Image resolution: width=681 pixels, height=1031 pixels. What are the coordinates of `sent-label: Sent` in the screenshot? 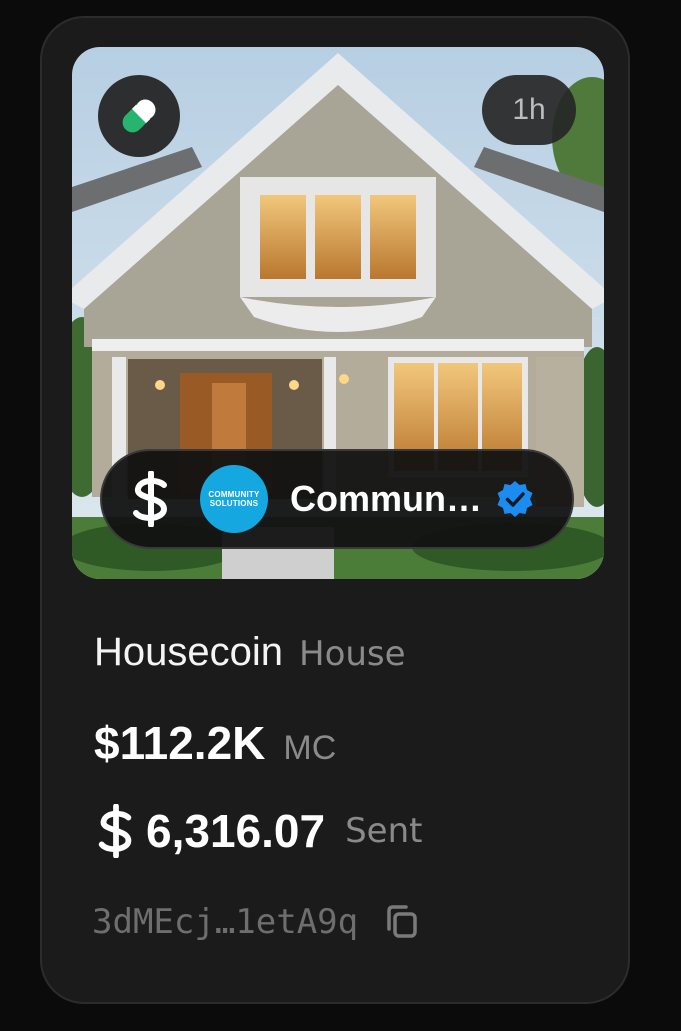 It's located at (384, 831).